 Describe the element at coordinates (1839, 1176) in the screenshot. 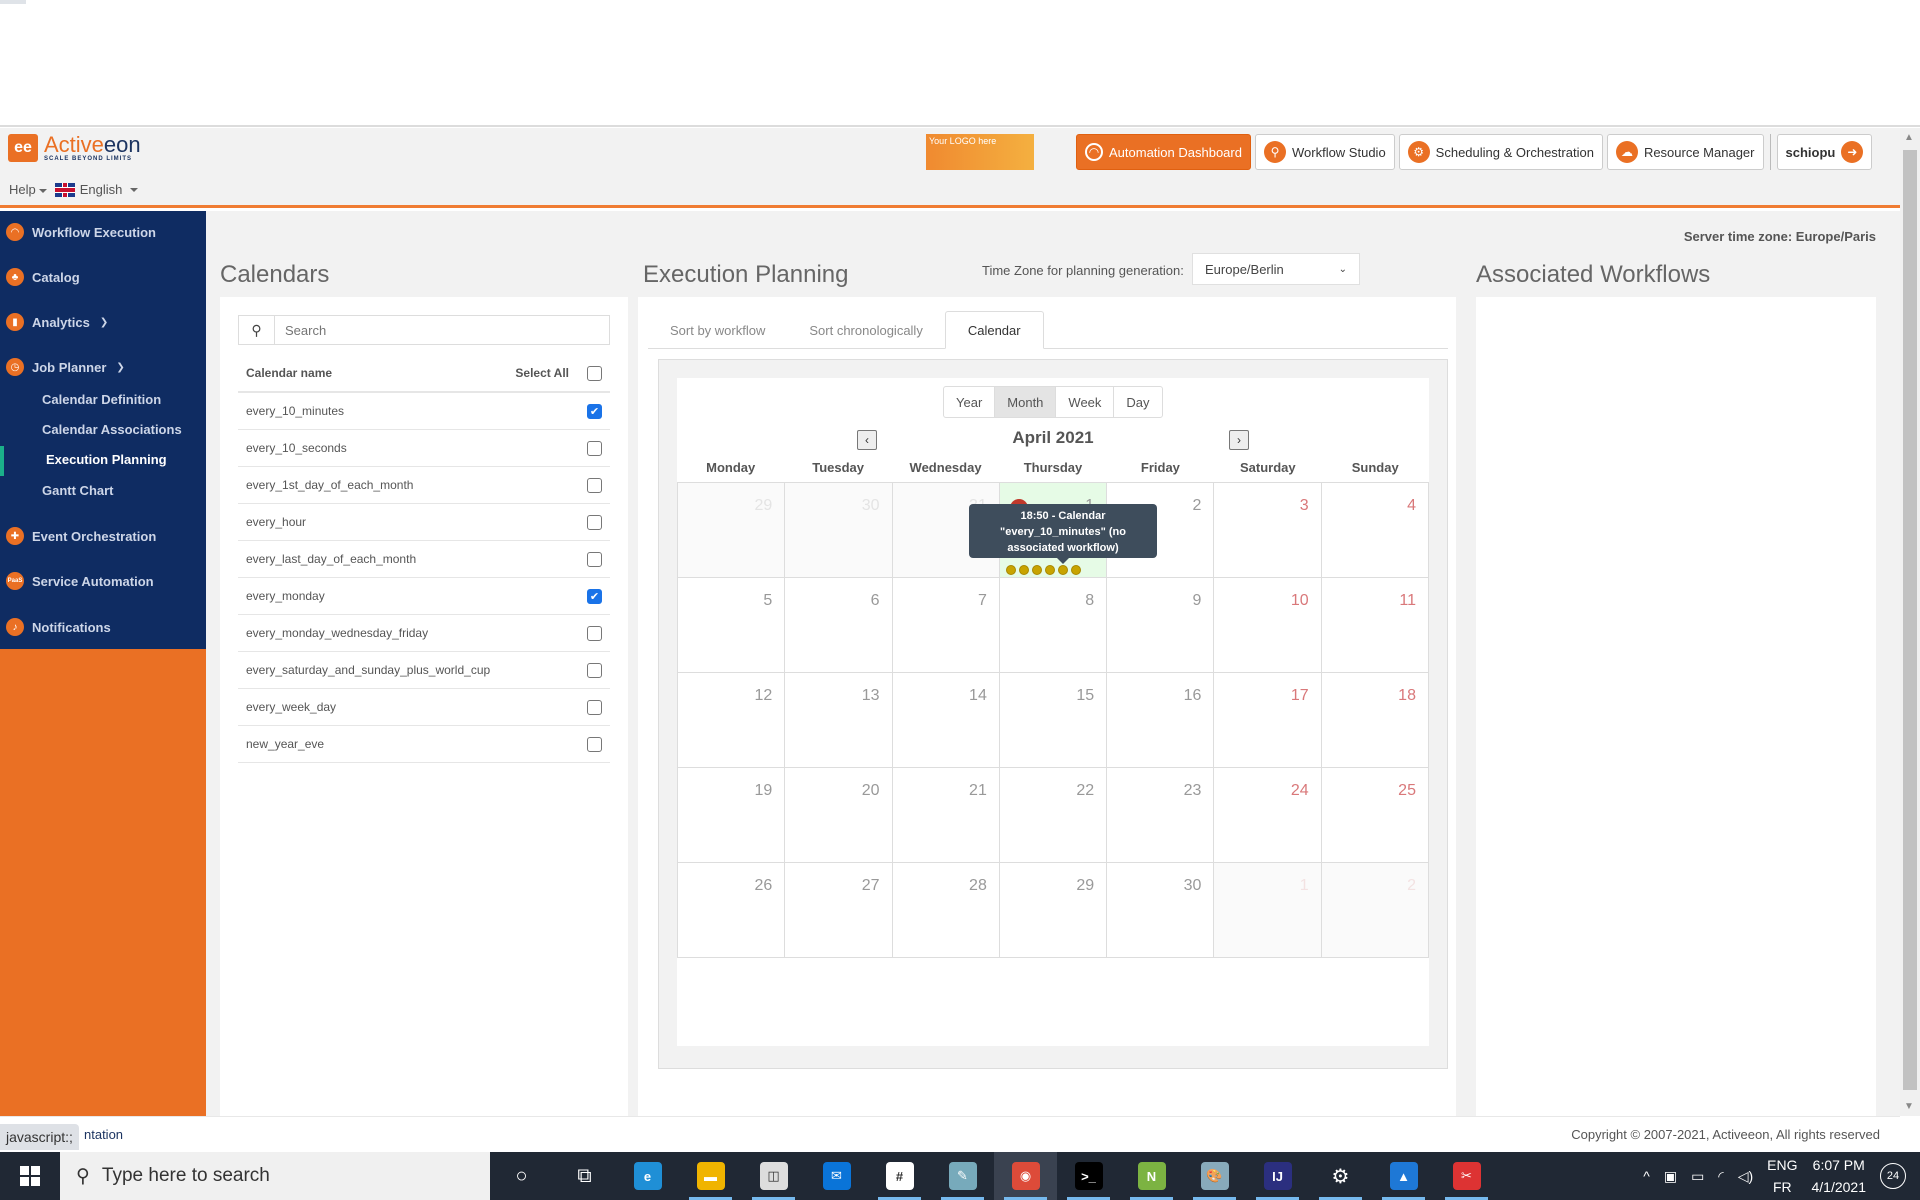

I see `clock: 6:07 PM 4/1/2021` at that location.